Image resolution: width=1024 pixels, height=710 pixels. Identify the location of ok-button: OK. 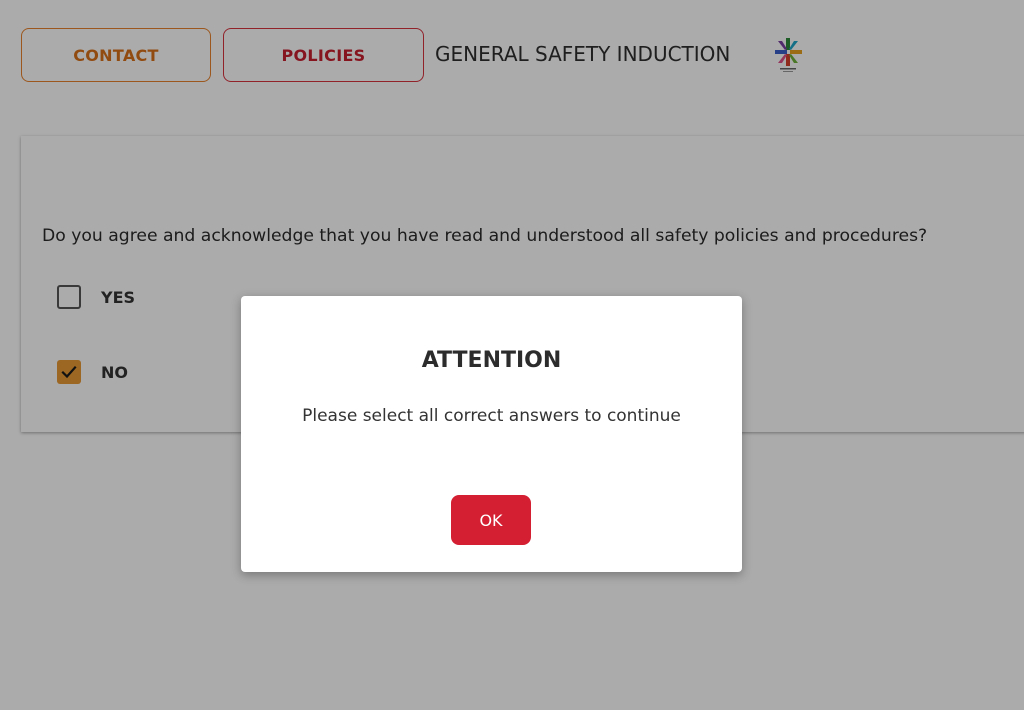
(491, 520).